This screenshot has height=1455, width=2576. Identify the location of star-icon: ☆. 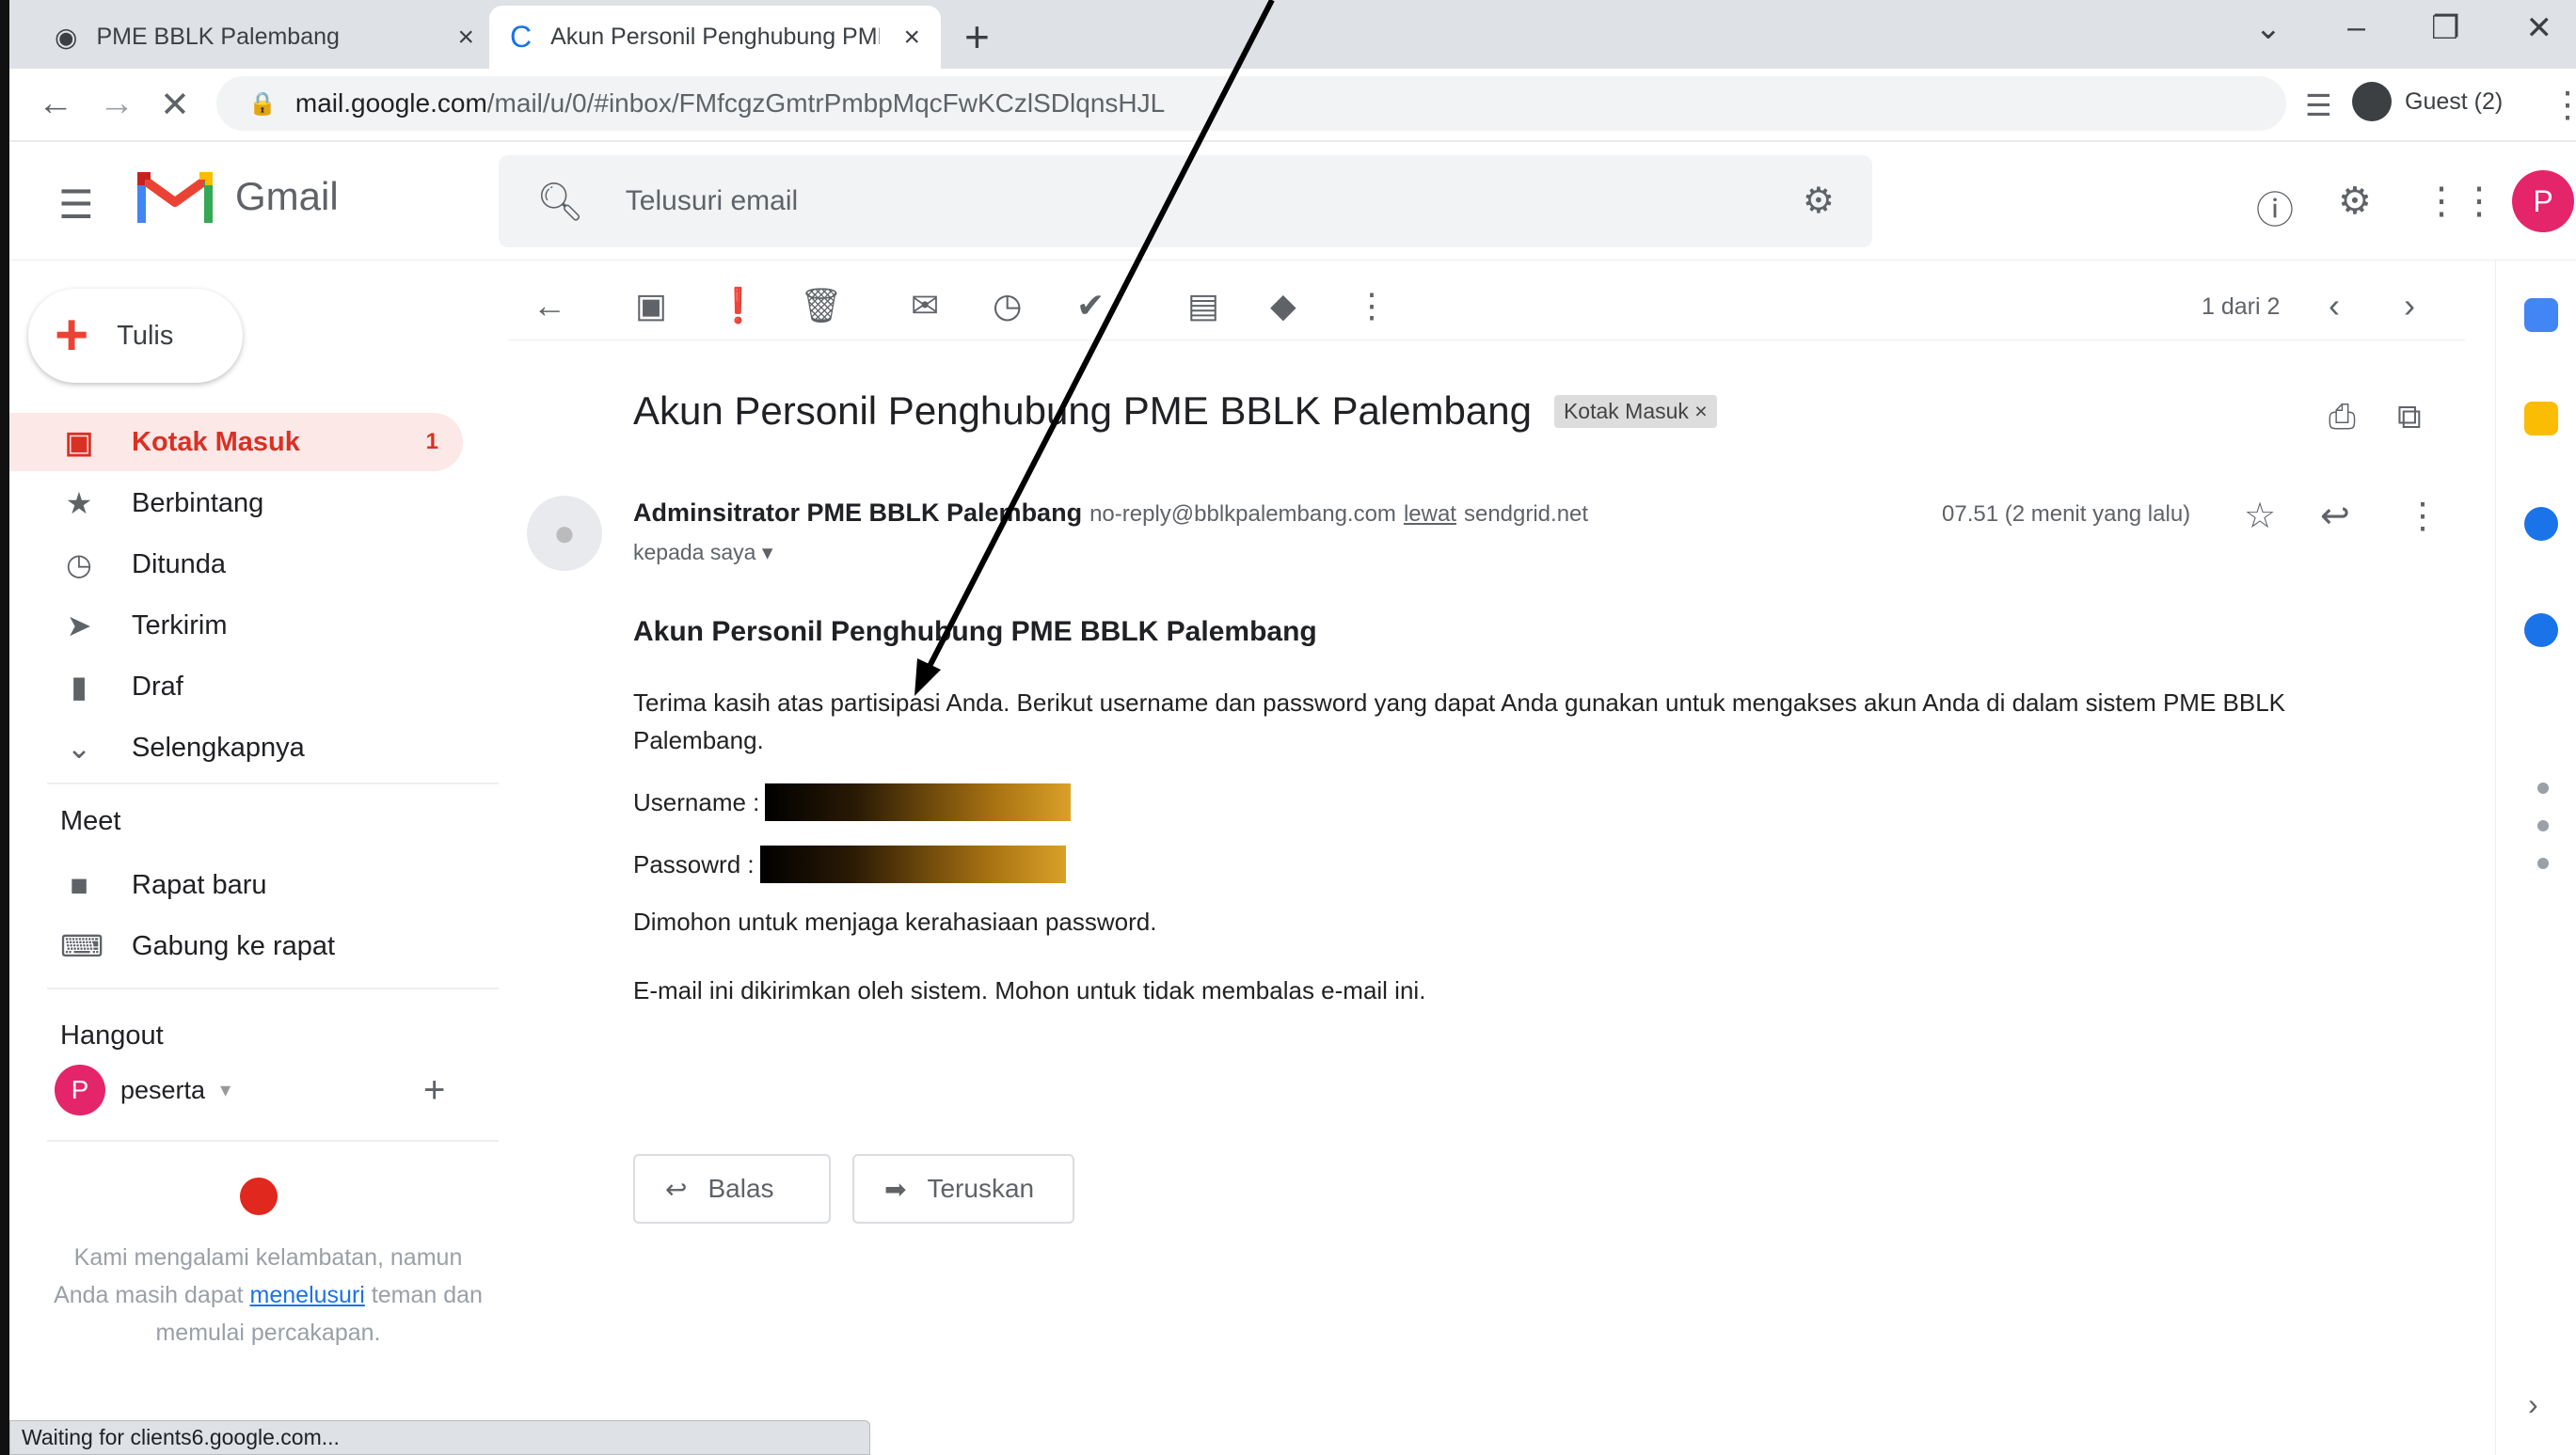
(2260, 516).